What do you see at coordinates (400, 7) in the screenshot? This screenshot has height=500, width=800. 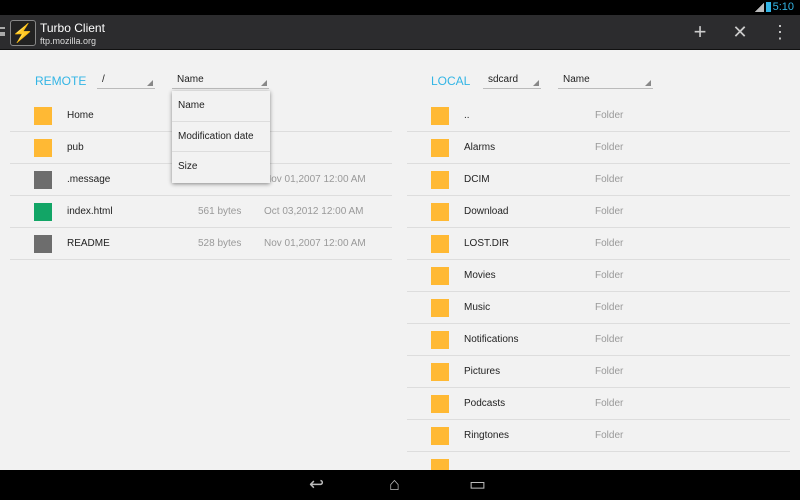 I see `status-bar: 5:10` at bounding box center [400, 7].